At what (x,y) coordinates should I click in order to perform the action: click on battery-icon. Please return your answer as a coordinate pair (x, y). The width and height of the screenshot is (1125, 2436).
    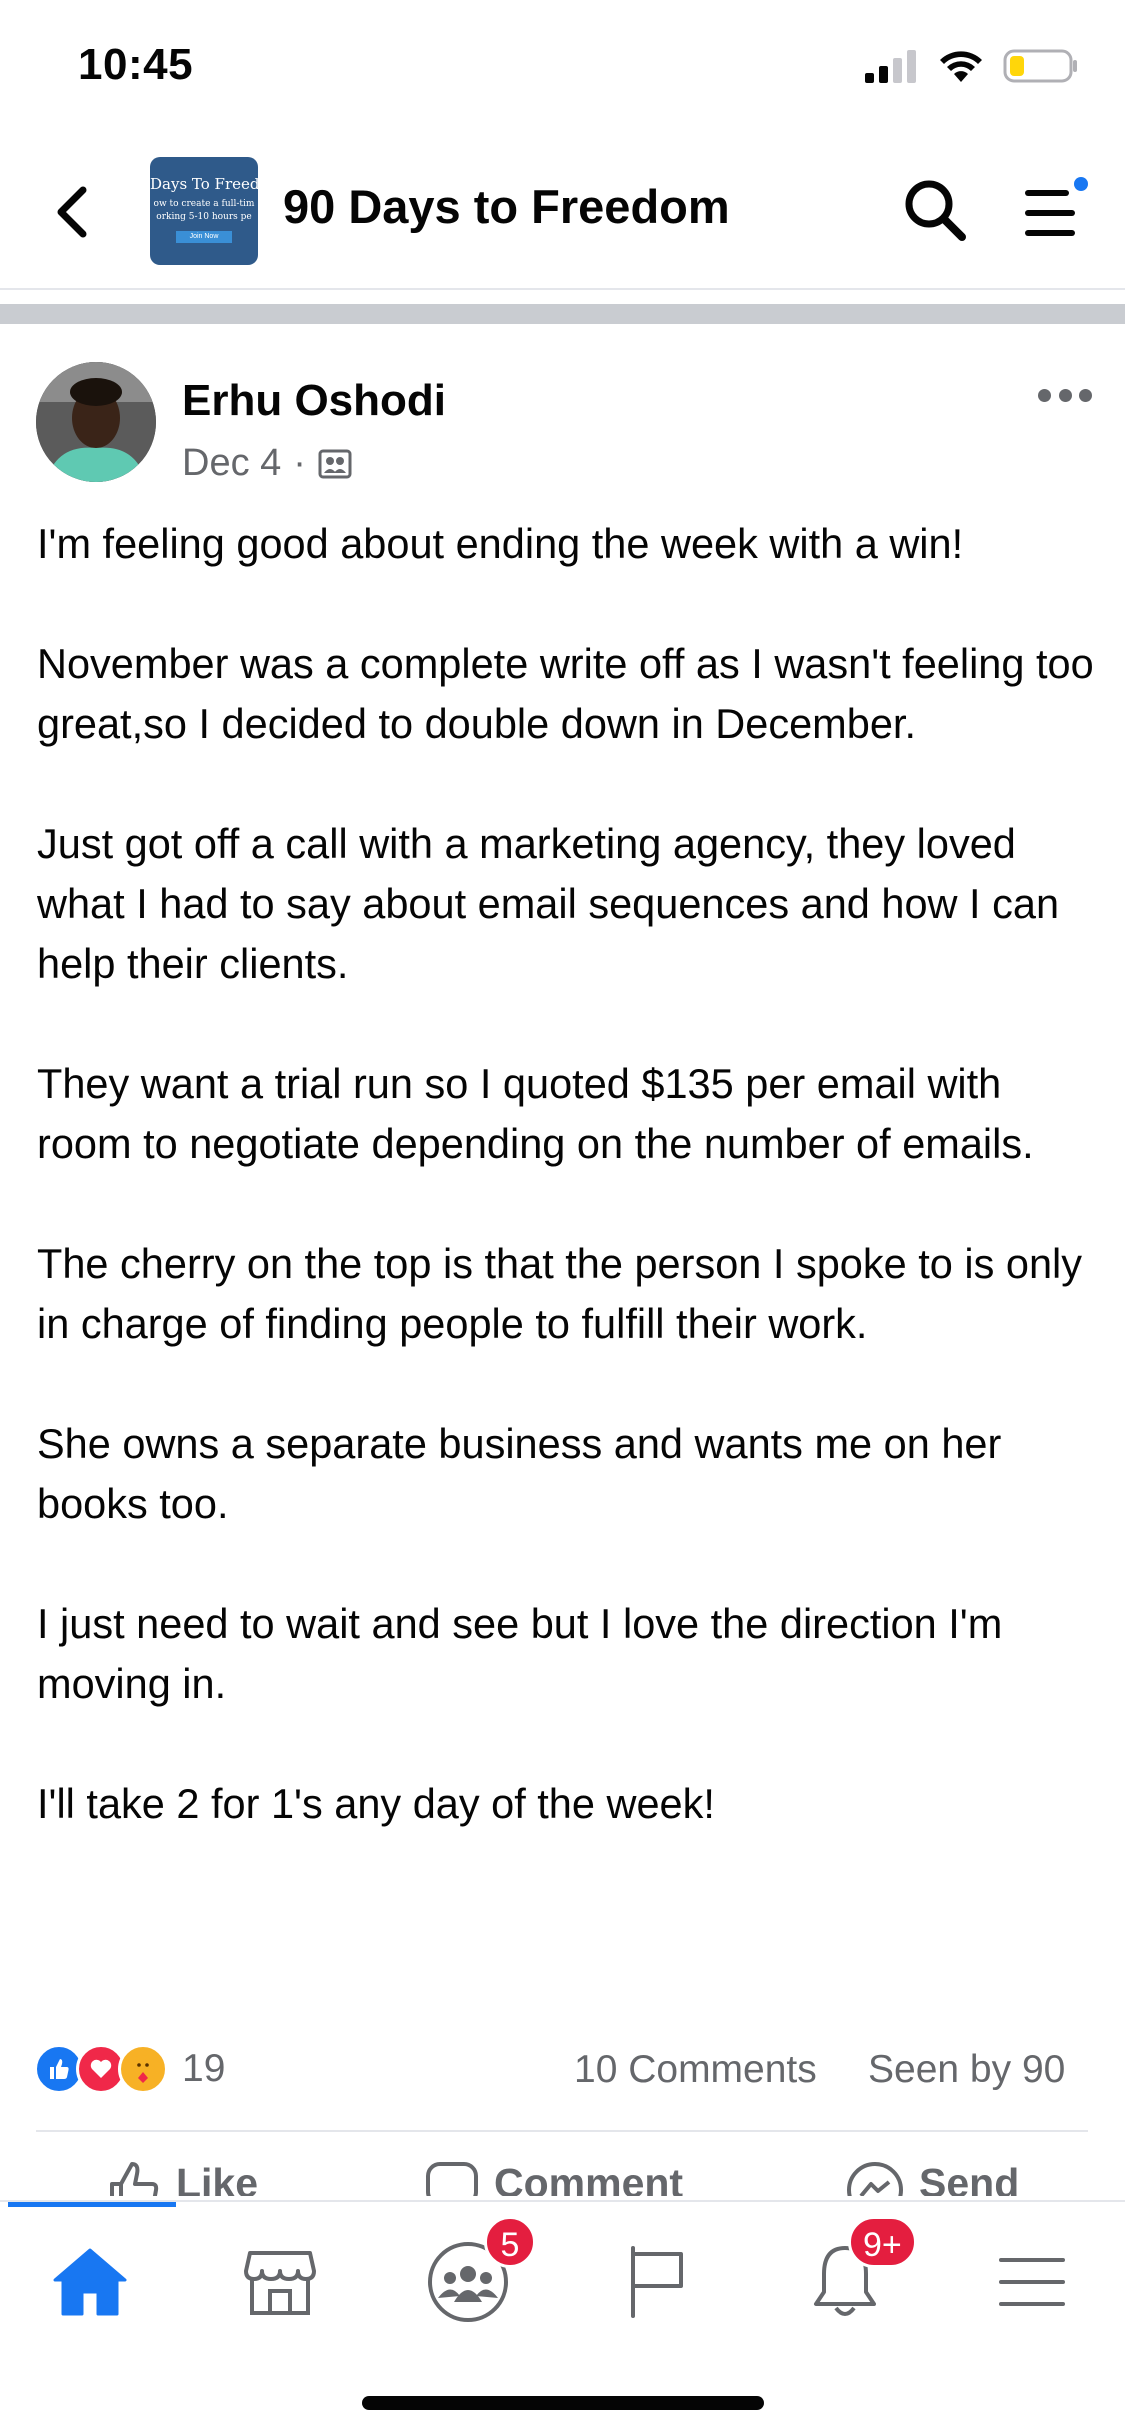
    Looking at the image, I should click on (1040, 66).